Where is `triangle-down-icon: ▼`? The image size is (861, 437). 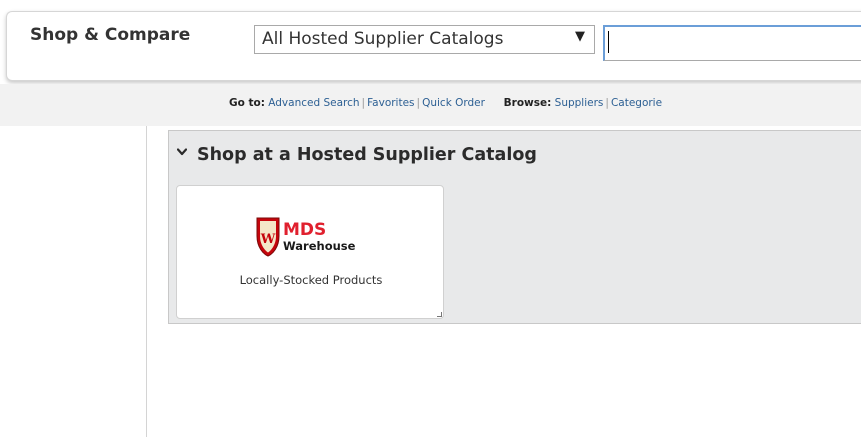
triangle-down-icon: ▼ is located at coordinates (580, 36).